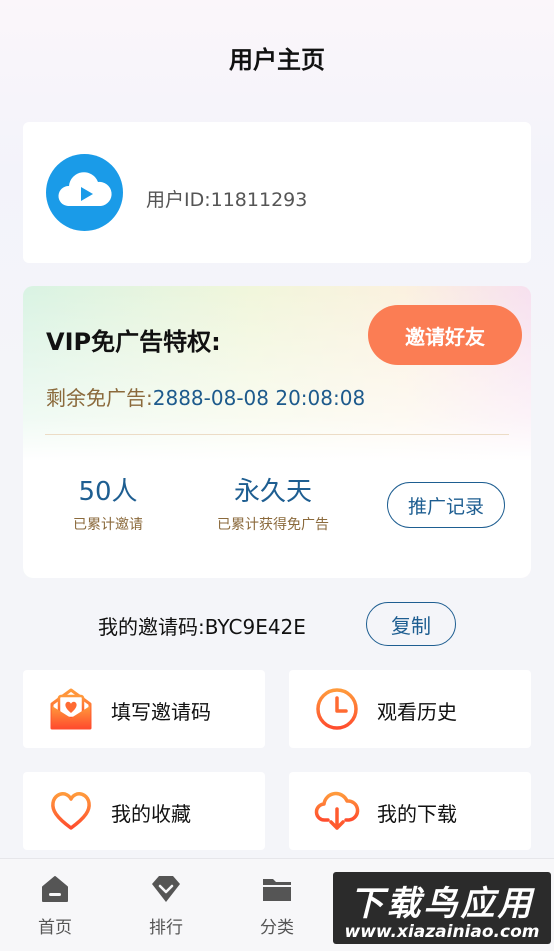 The image size is (554, 951). Describe the element at coordinates (442, 932) in the screenshot. I see `watermark-url: www.xiazainiao.com` at that location.